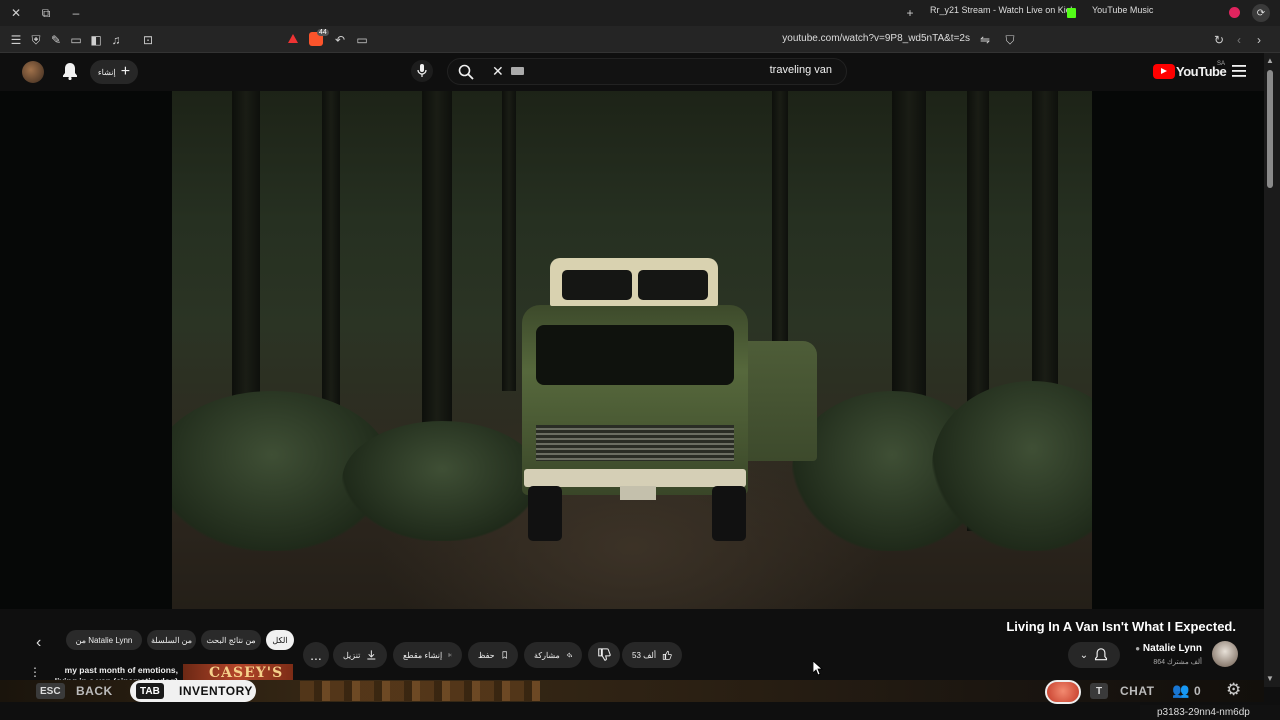  Describe the element at coordinates (293, 38) in the screenshot. I see `warning-icon` at that location.